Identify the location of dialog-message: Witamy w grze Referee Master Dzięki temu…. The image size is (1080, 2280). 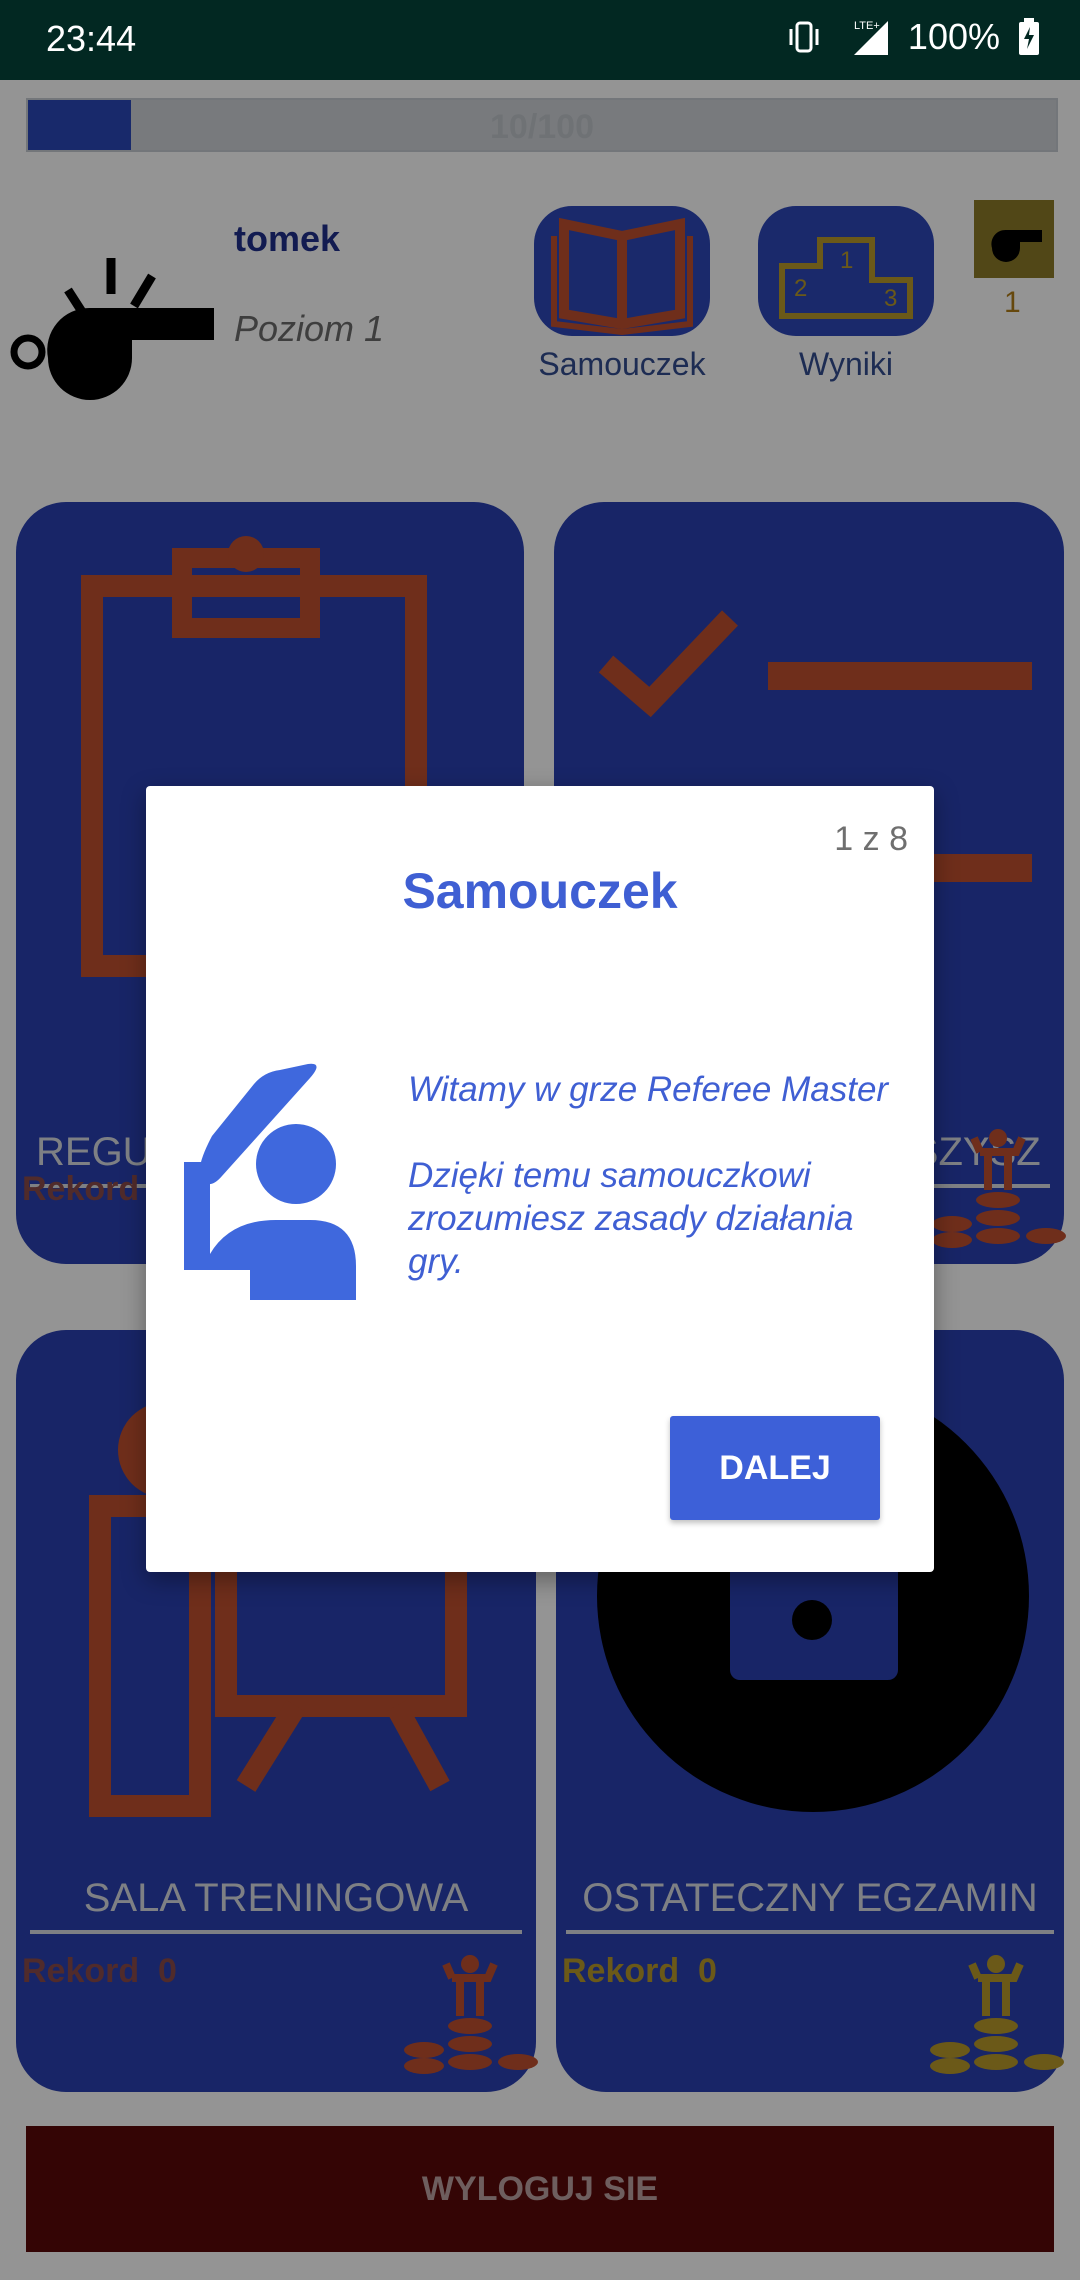
(658, 1197).